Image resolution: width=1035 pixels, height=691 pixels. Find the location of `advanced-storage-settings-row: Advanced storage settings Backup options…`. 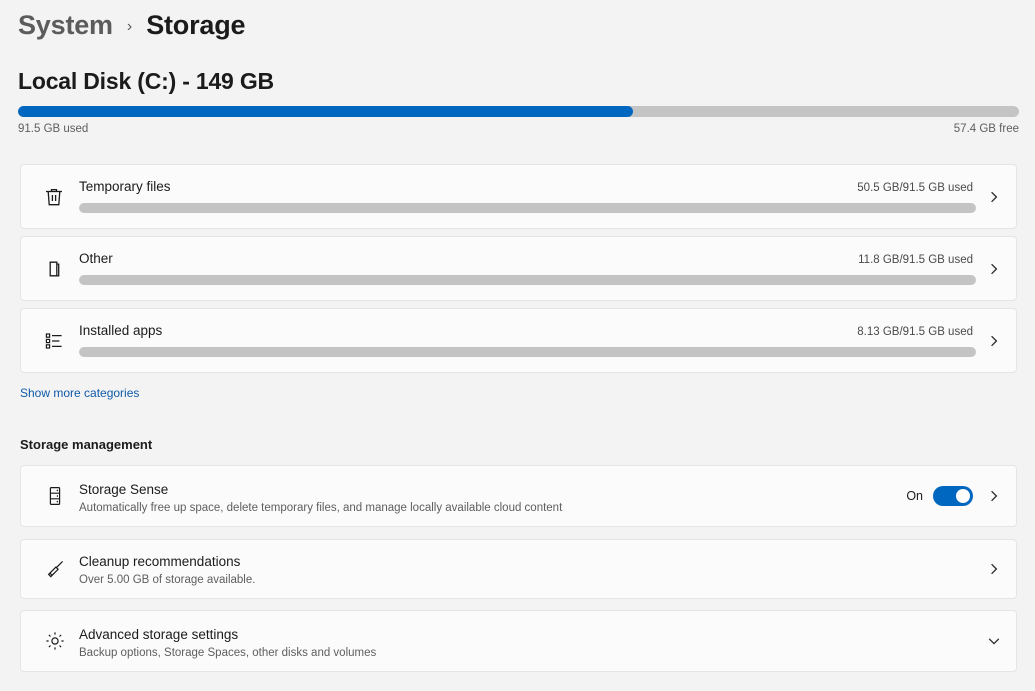

advanced-storage-settings-row: Advanced storage settings Backup options… is located at coordinates (518, 641).